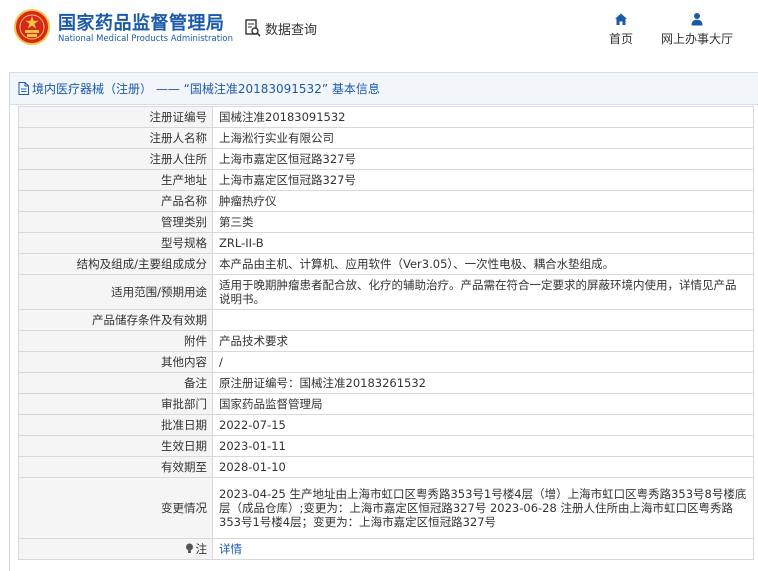 The image size is (758, 571). I want to click on field-label: 备注, so click(115, 383).